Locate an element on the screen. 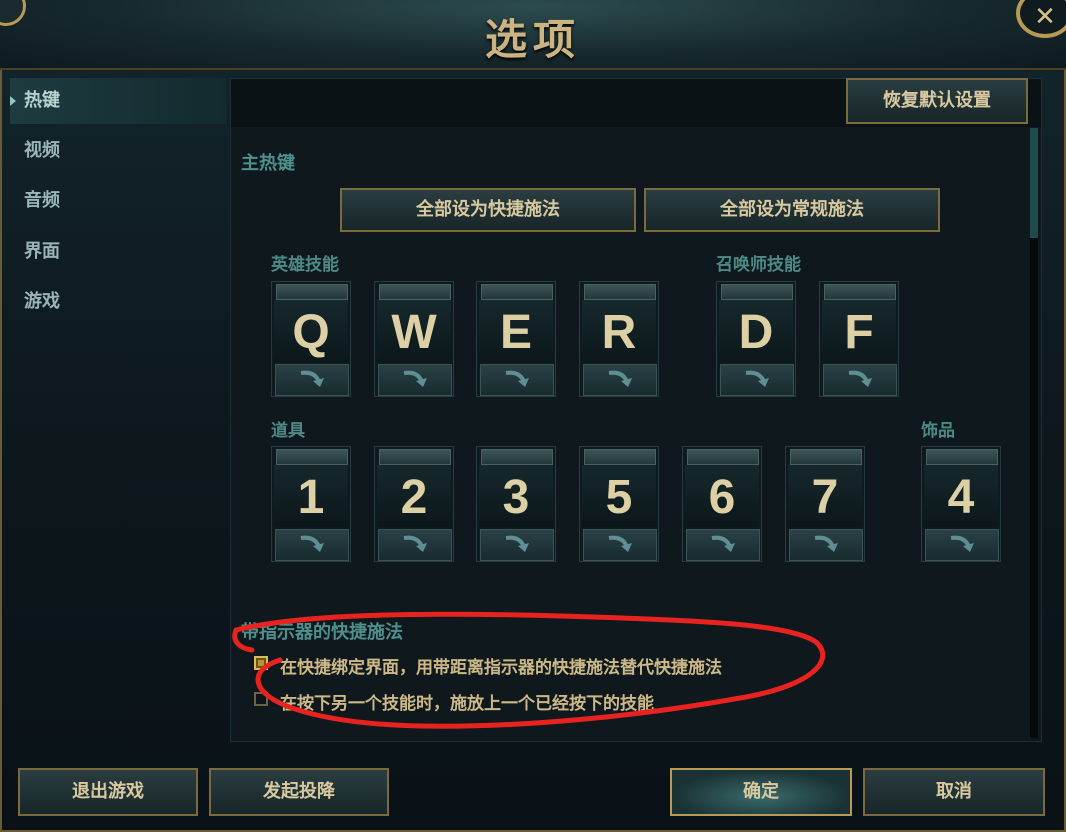 Image resolution: width=1066 pixels, height=832 pixels. hotkey-slot-item-5: 5 is located at coordinates (619, 504).